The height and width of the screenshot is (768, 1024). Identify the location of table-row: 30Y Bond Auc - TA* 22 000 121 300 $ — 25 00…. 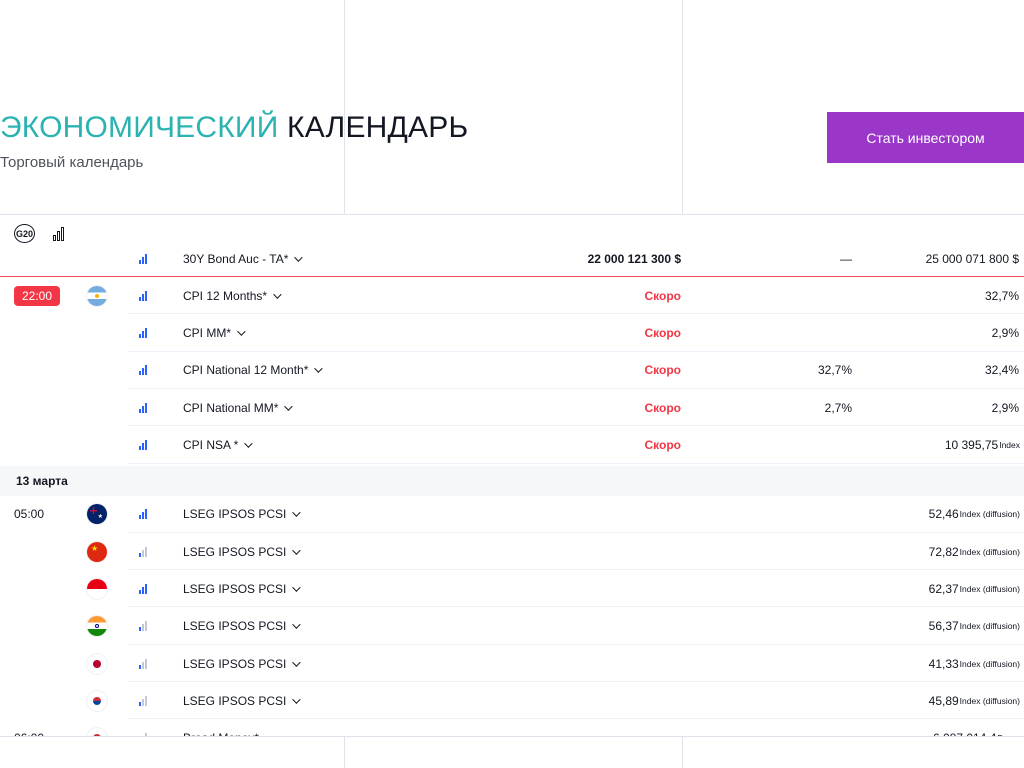
(512, 258).